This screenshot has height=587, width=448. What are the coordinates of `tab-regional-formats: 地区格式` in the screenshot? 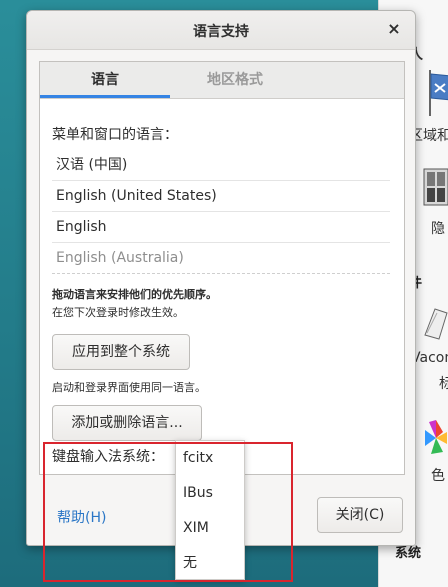 It's located at (235, 80).